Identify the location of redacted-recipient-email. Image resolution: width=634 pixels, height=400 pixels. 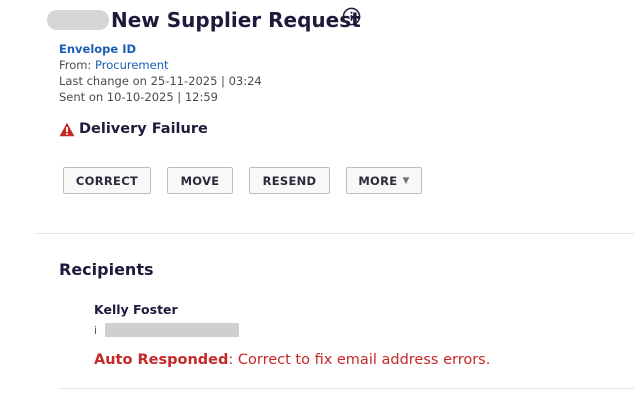
(172, 330).